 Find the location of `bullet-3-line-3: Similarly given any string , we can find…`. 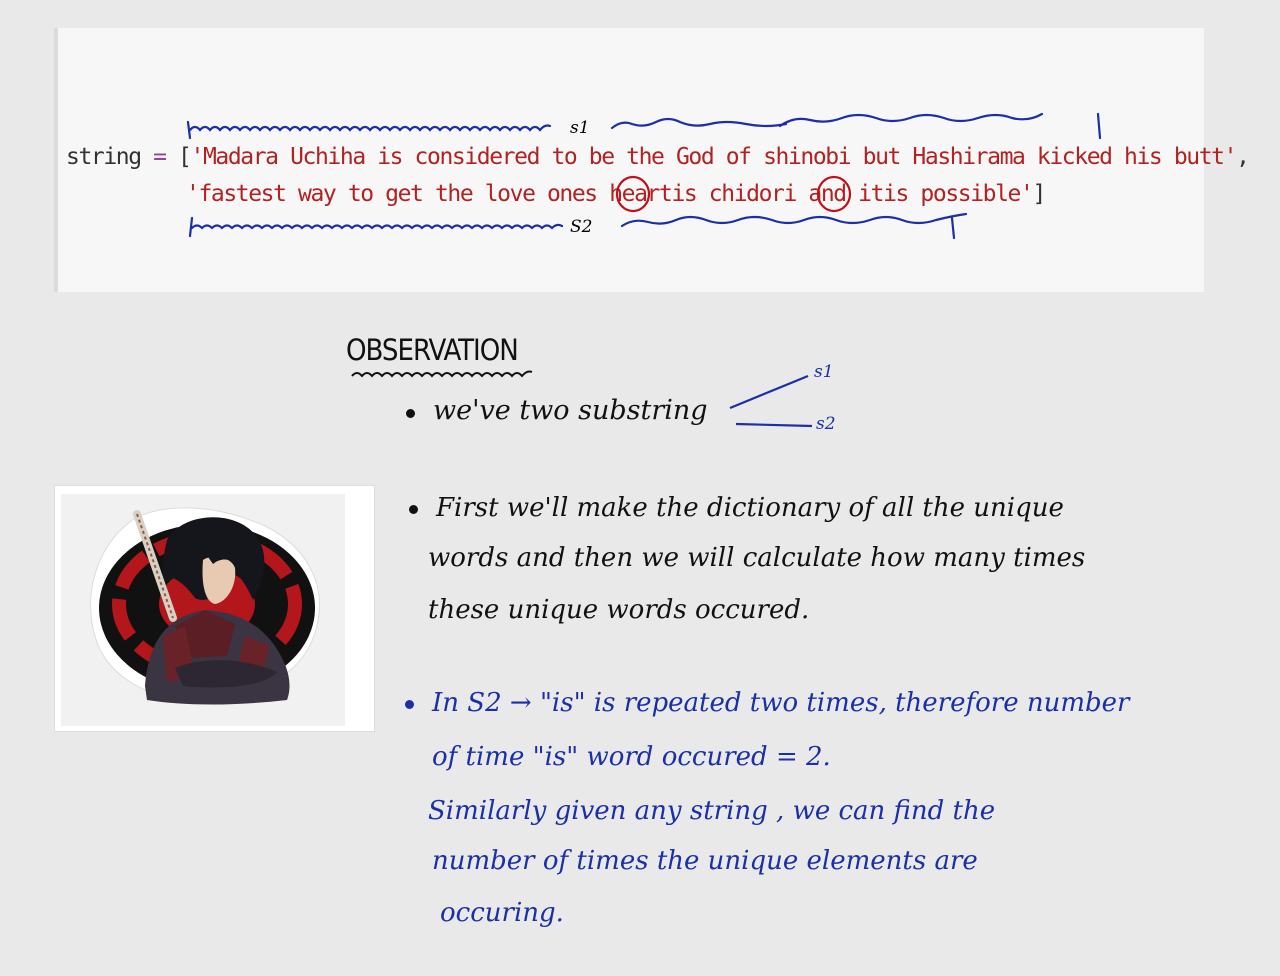

bullet-3-line-3: Similarly given any string , we can find… is located at coordinates (712, 811).